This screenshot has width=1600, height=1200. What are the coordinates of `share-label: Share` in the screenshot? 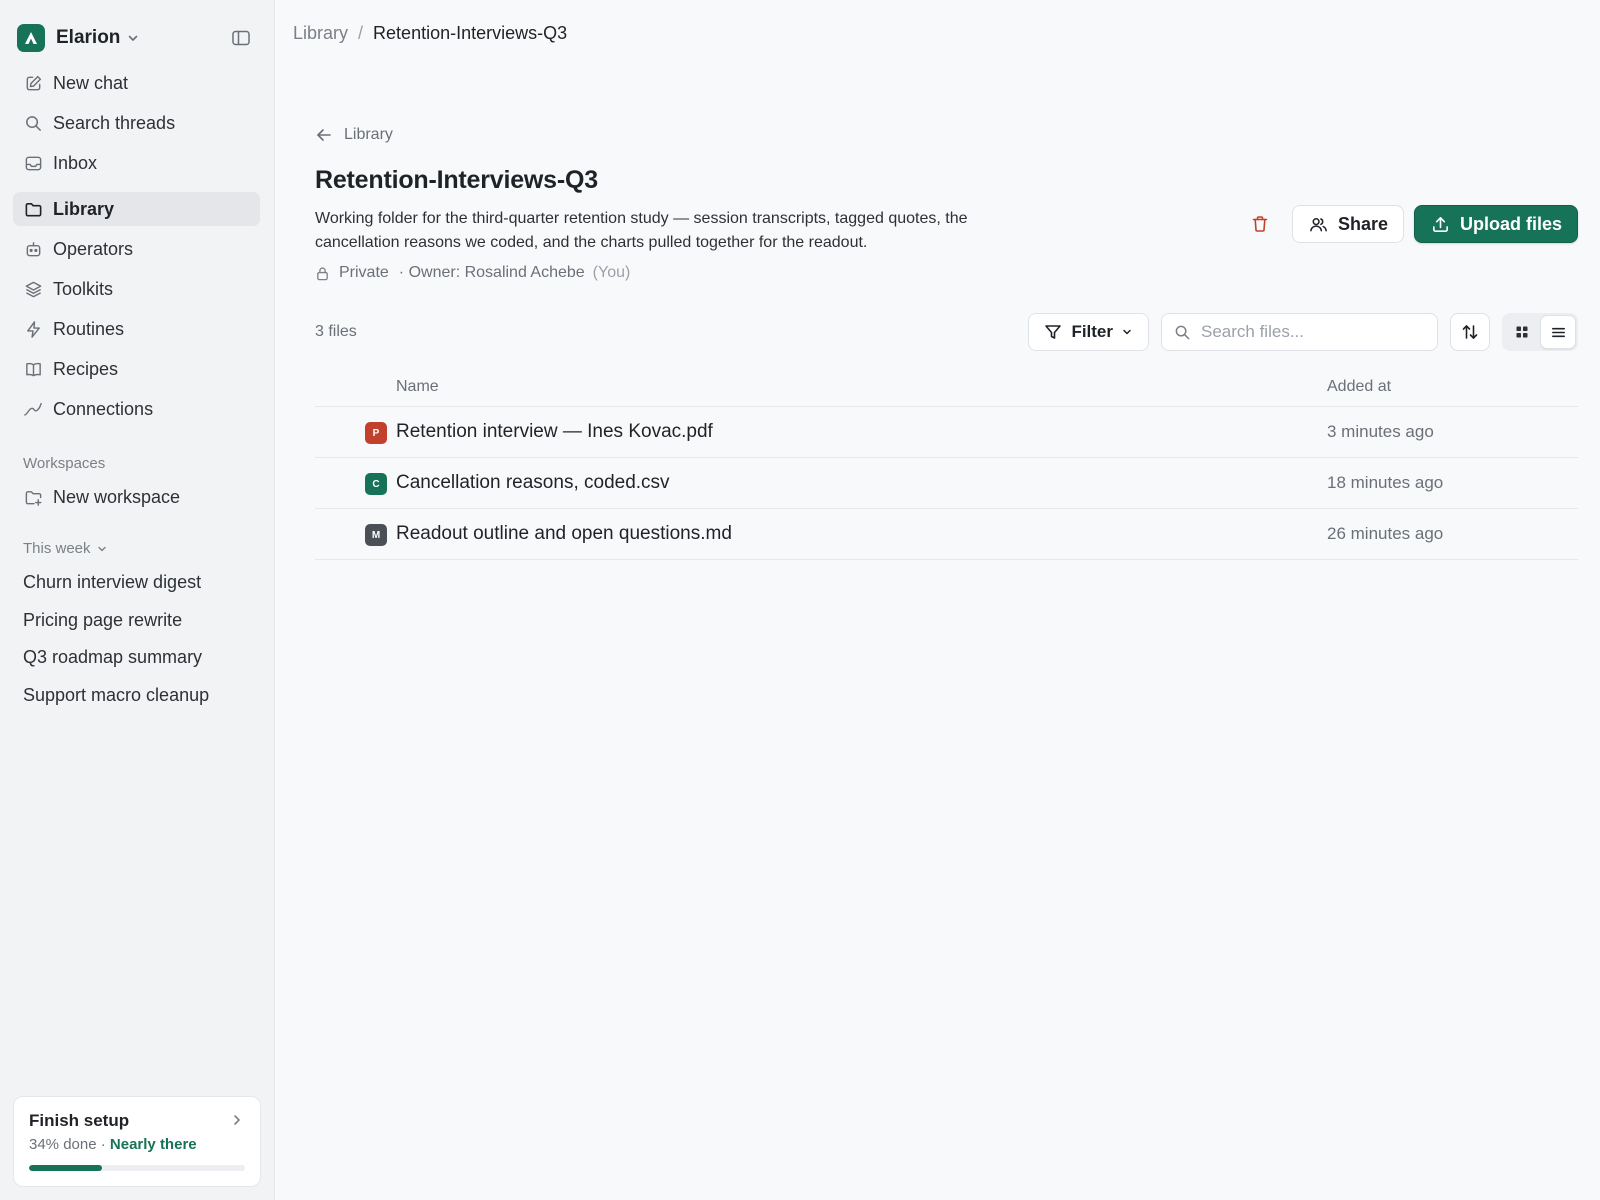 It's located at (1362, 223).